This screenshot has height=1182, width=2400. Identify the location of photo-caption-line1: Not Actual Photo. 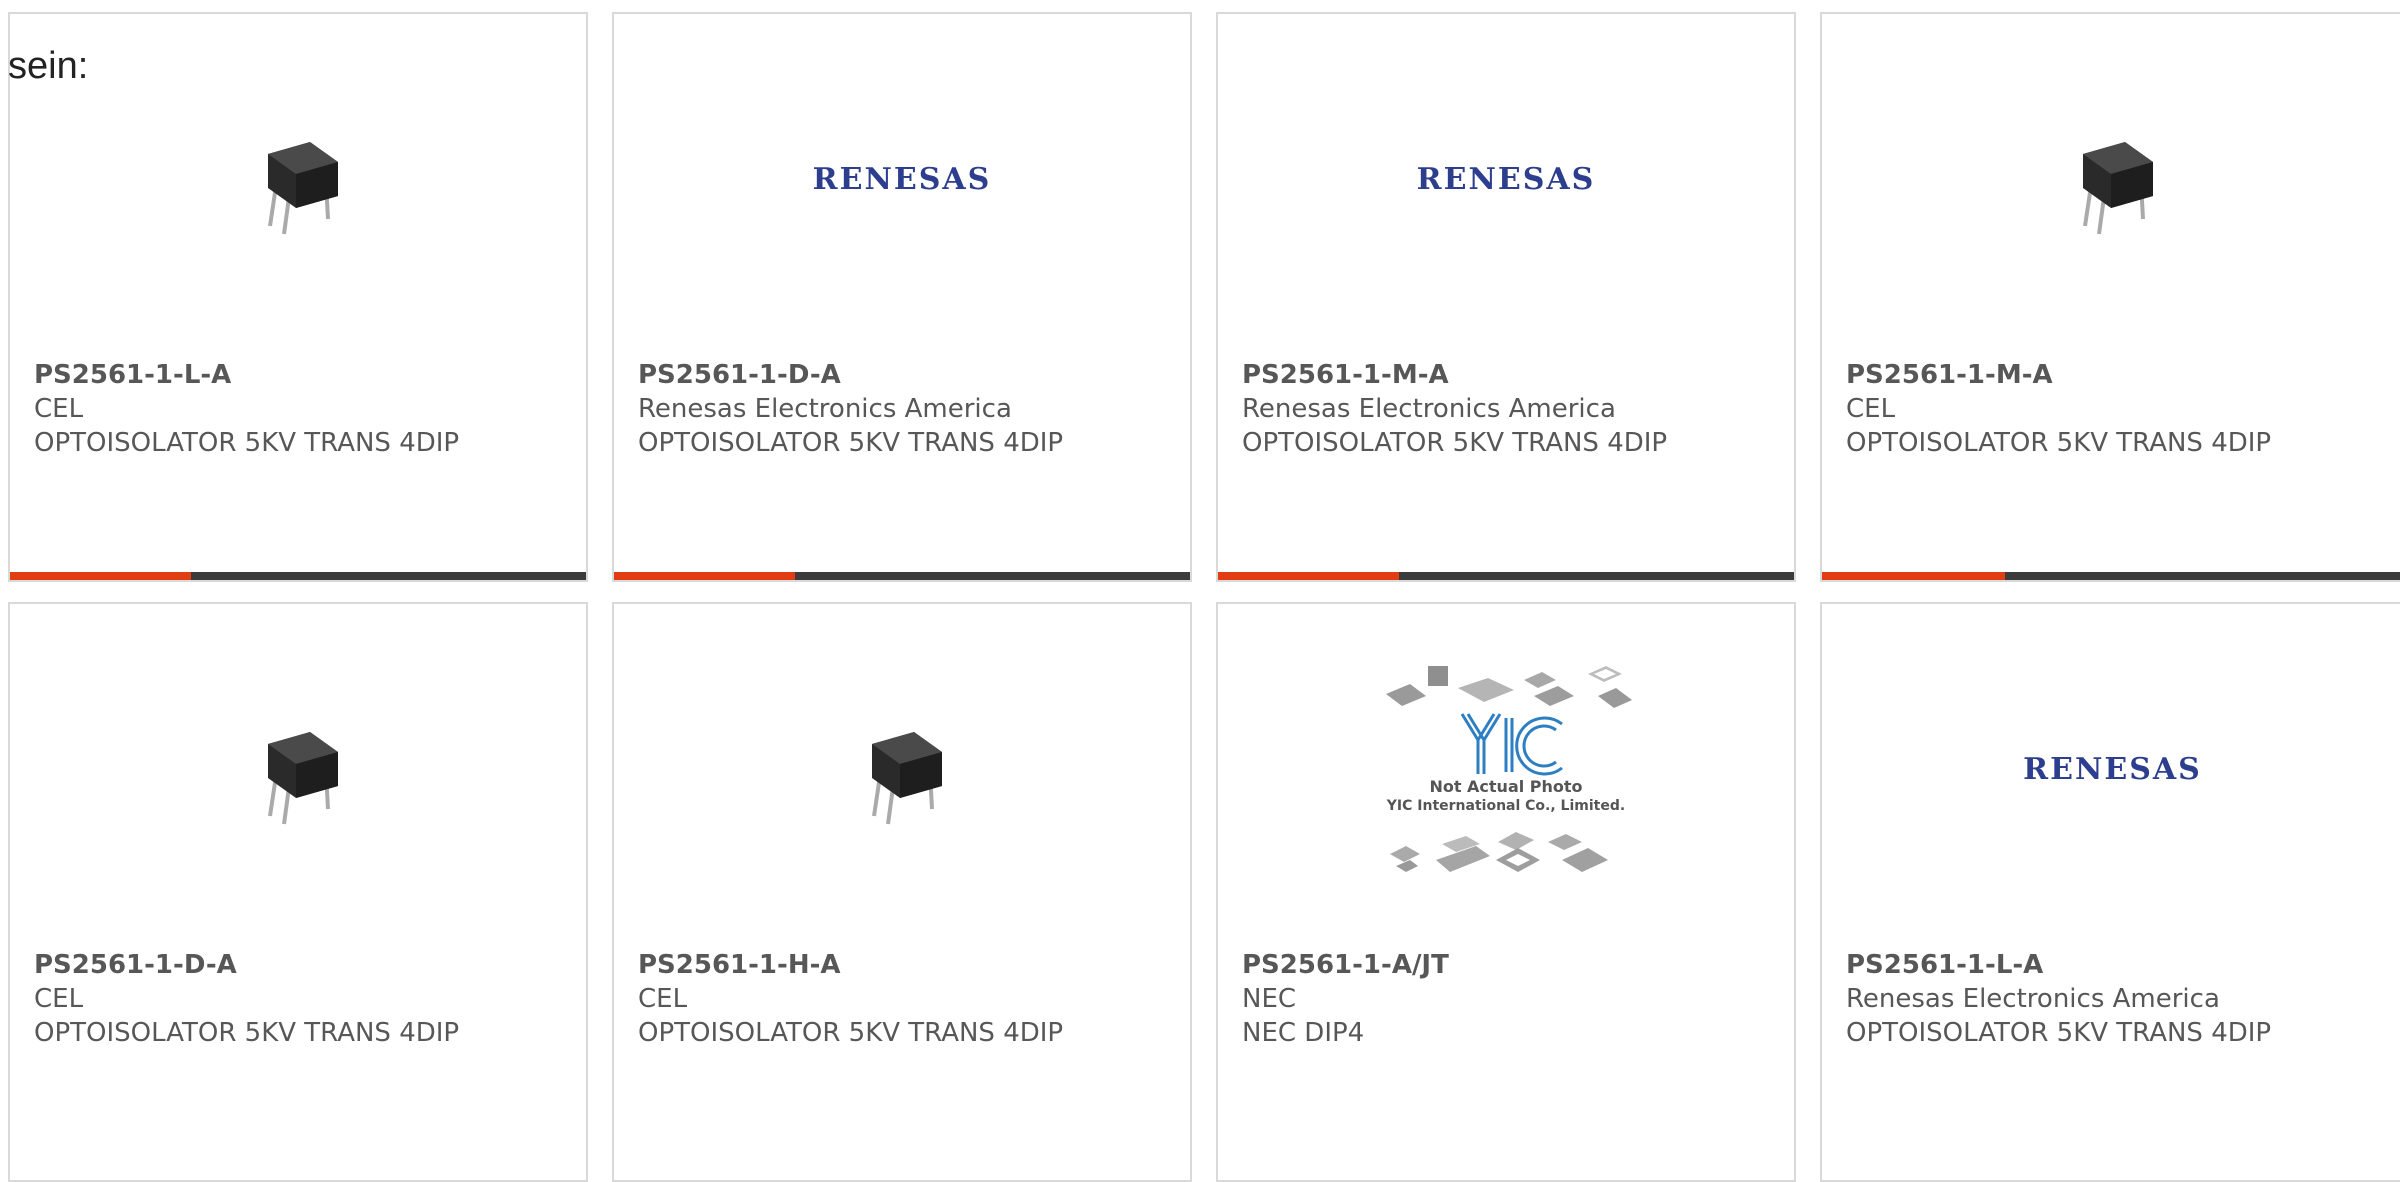
(1505, 786).